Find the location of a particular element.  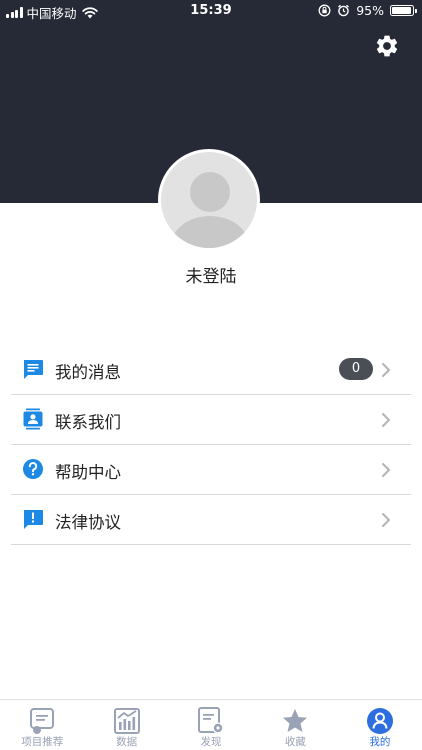

tab-recommend: 项目推荐 is located at coordinates (42, 725).